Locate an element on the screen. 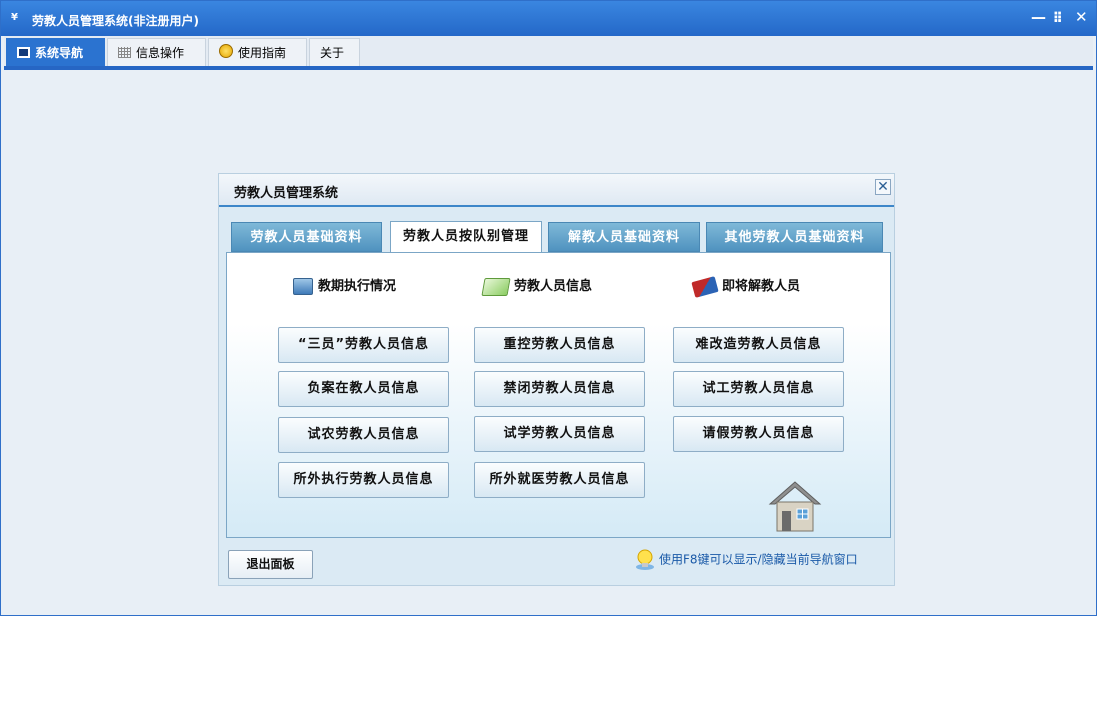  menu-label: 使用指南 is located at coordinates (262, 53).